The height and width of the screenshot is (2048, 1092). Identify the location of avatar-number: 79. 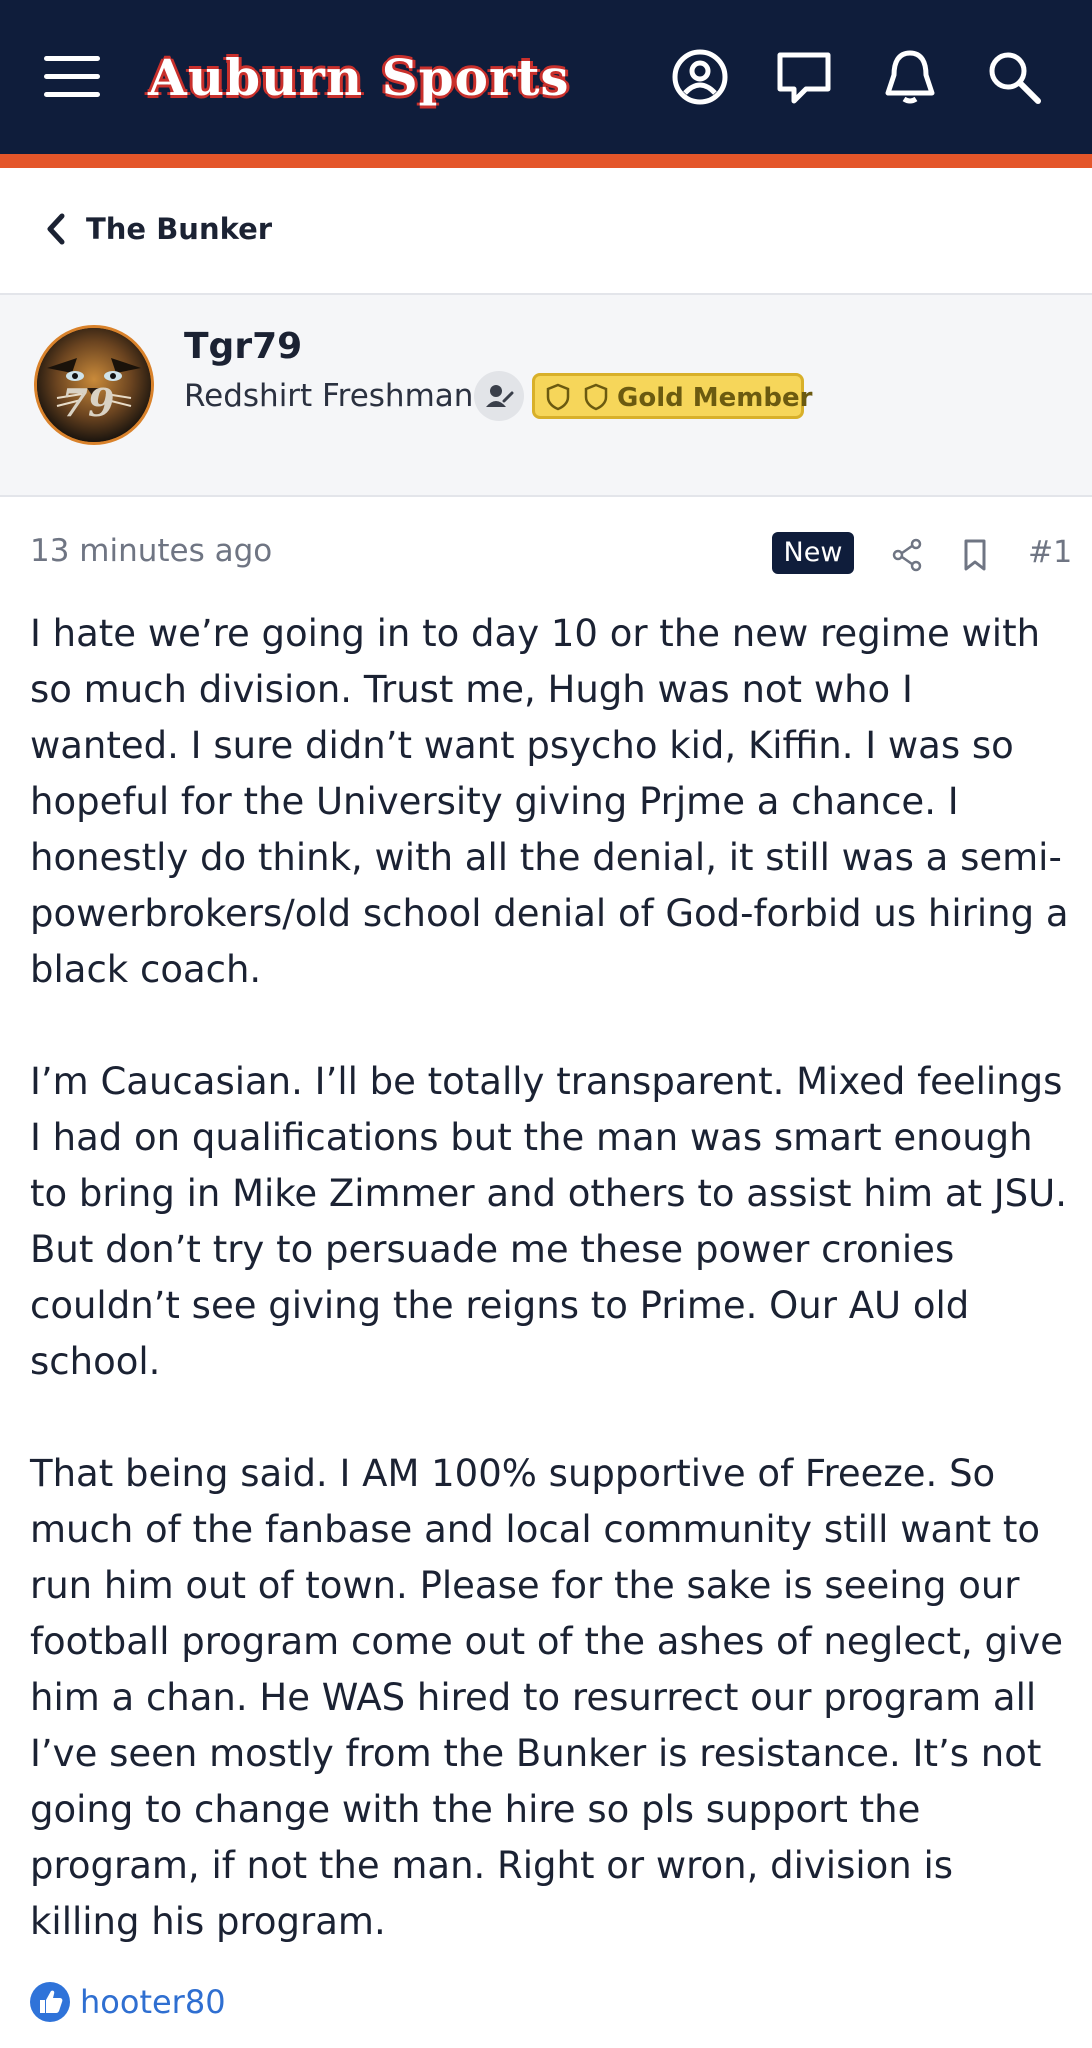
(88, 402).